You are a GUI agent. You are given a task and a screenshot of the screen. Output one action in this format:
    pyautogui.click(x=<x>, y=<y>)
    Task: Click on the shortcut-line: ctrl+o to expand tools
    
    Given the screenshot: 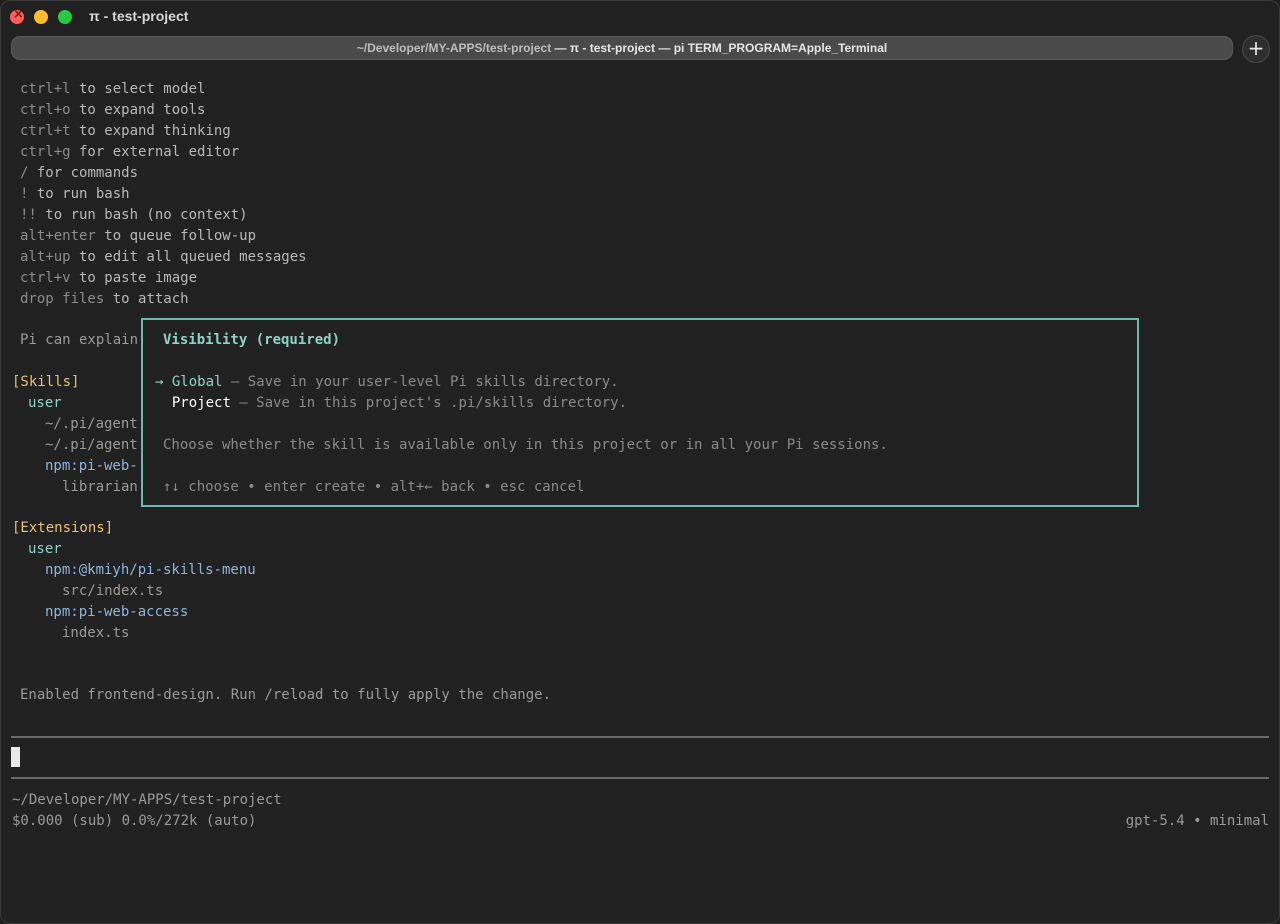 What is the action you would take?
    pyautogui.click(x=113, y=110)
    